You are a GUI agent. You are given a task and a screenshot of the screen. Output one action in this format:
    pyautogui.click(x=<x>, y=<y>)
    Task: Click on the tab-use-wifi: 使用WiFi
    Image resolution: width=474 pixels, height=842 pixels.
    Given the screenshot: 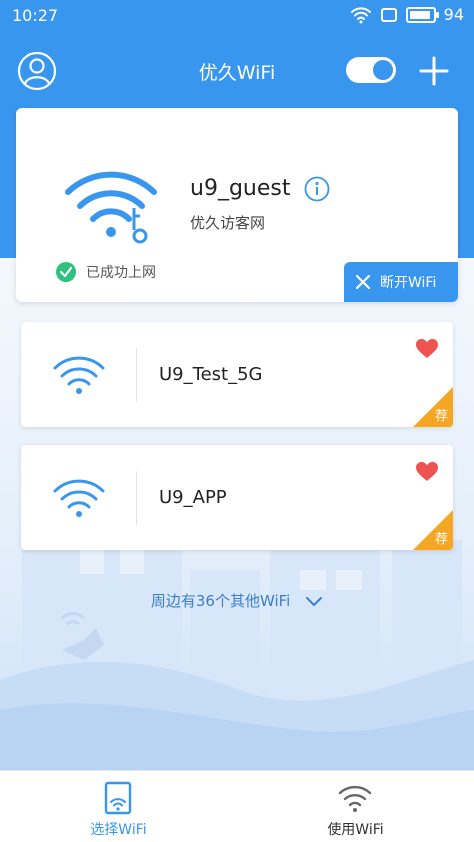 What is the action you would take?
    pyautogui.click(x=355, y=806)
    